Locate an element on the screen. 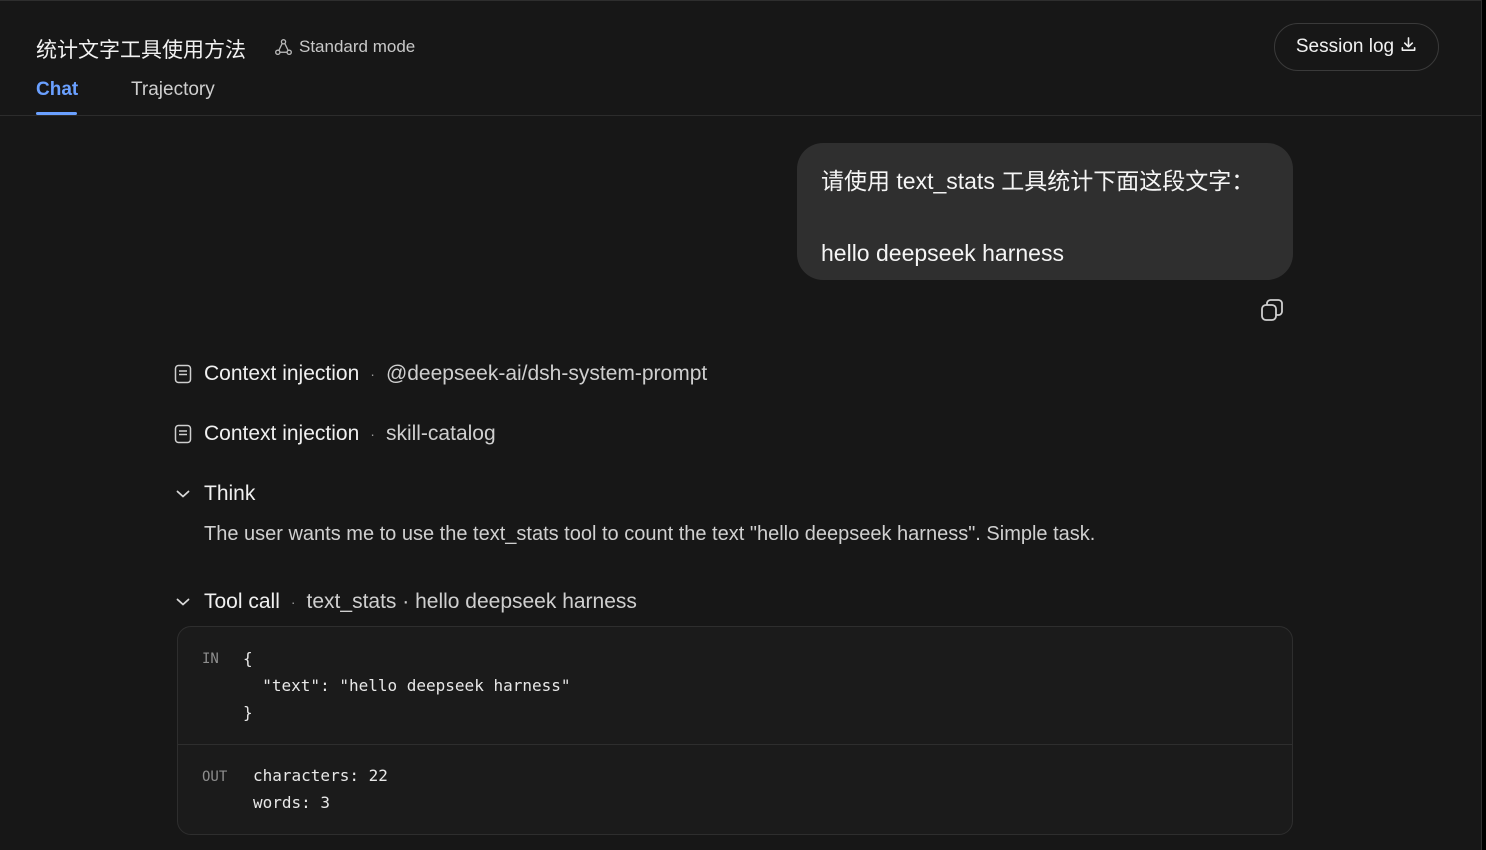 Image resolution: width=1486 pixels, height=850 pixels. think-step-toggle: Think is located at coordinates (214, 494).